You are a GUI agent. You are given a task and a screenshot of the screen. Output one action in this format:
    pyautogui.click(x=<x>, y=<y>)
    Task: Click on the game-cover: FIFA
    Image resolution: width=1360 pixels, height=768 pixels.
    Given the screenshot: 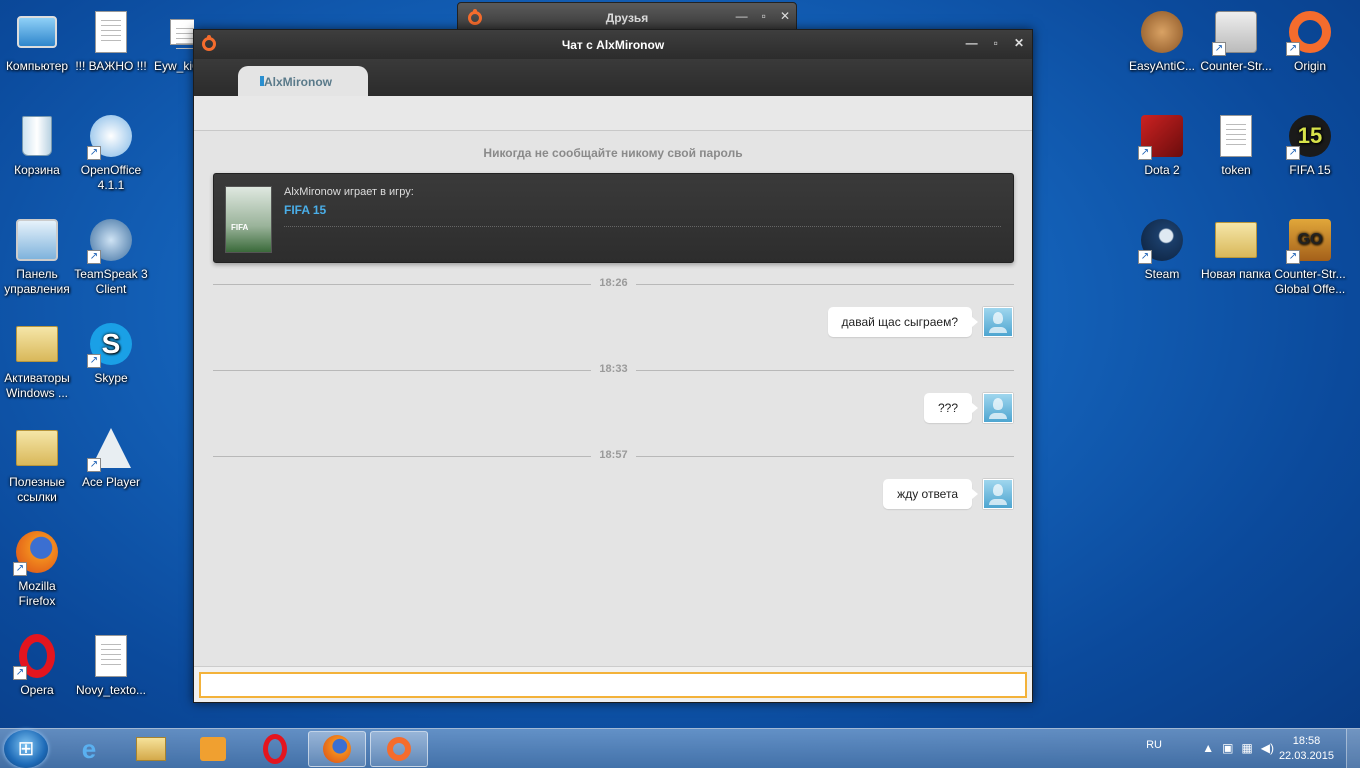 What is the action you would take?
    pyautogui.click(x=248, y=219)
    